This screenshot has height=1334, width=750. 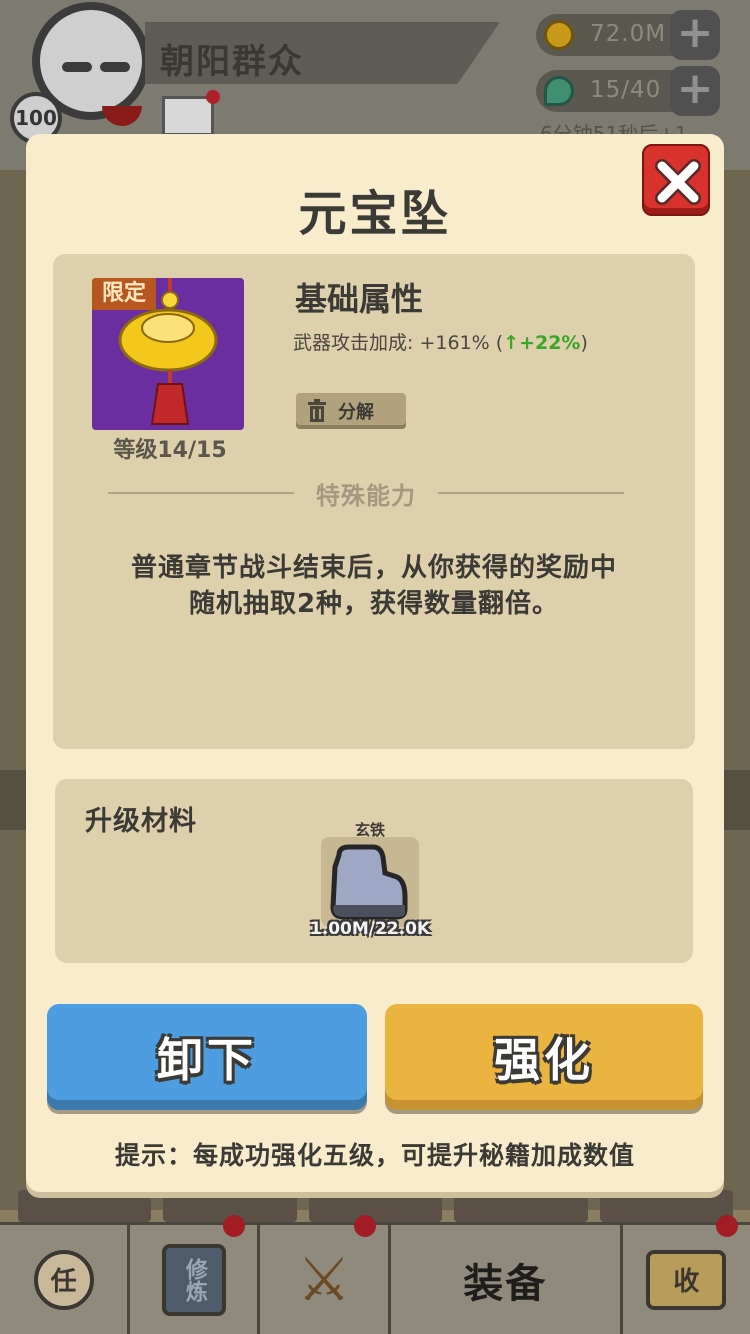 I want to click on coins-value: 72.0M, so click(x=628, y=34).